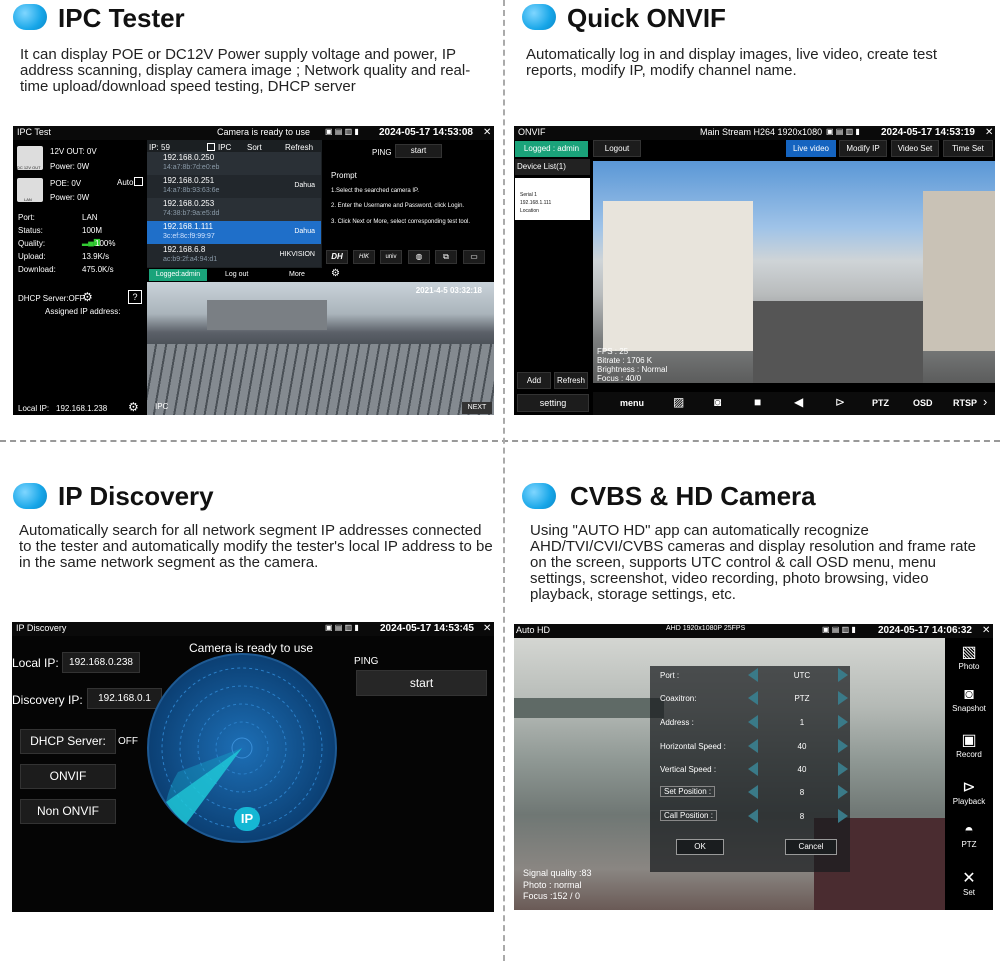 This screenshot has width=1000, height=961. Describe the element at coordinates (553, 403) in the screenshot. I see `setting-button: setting` at that location.